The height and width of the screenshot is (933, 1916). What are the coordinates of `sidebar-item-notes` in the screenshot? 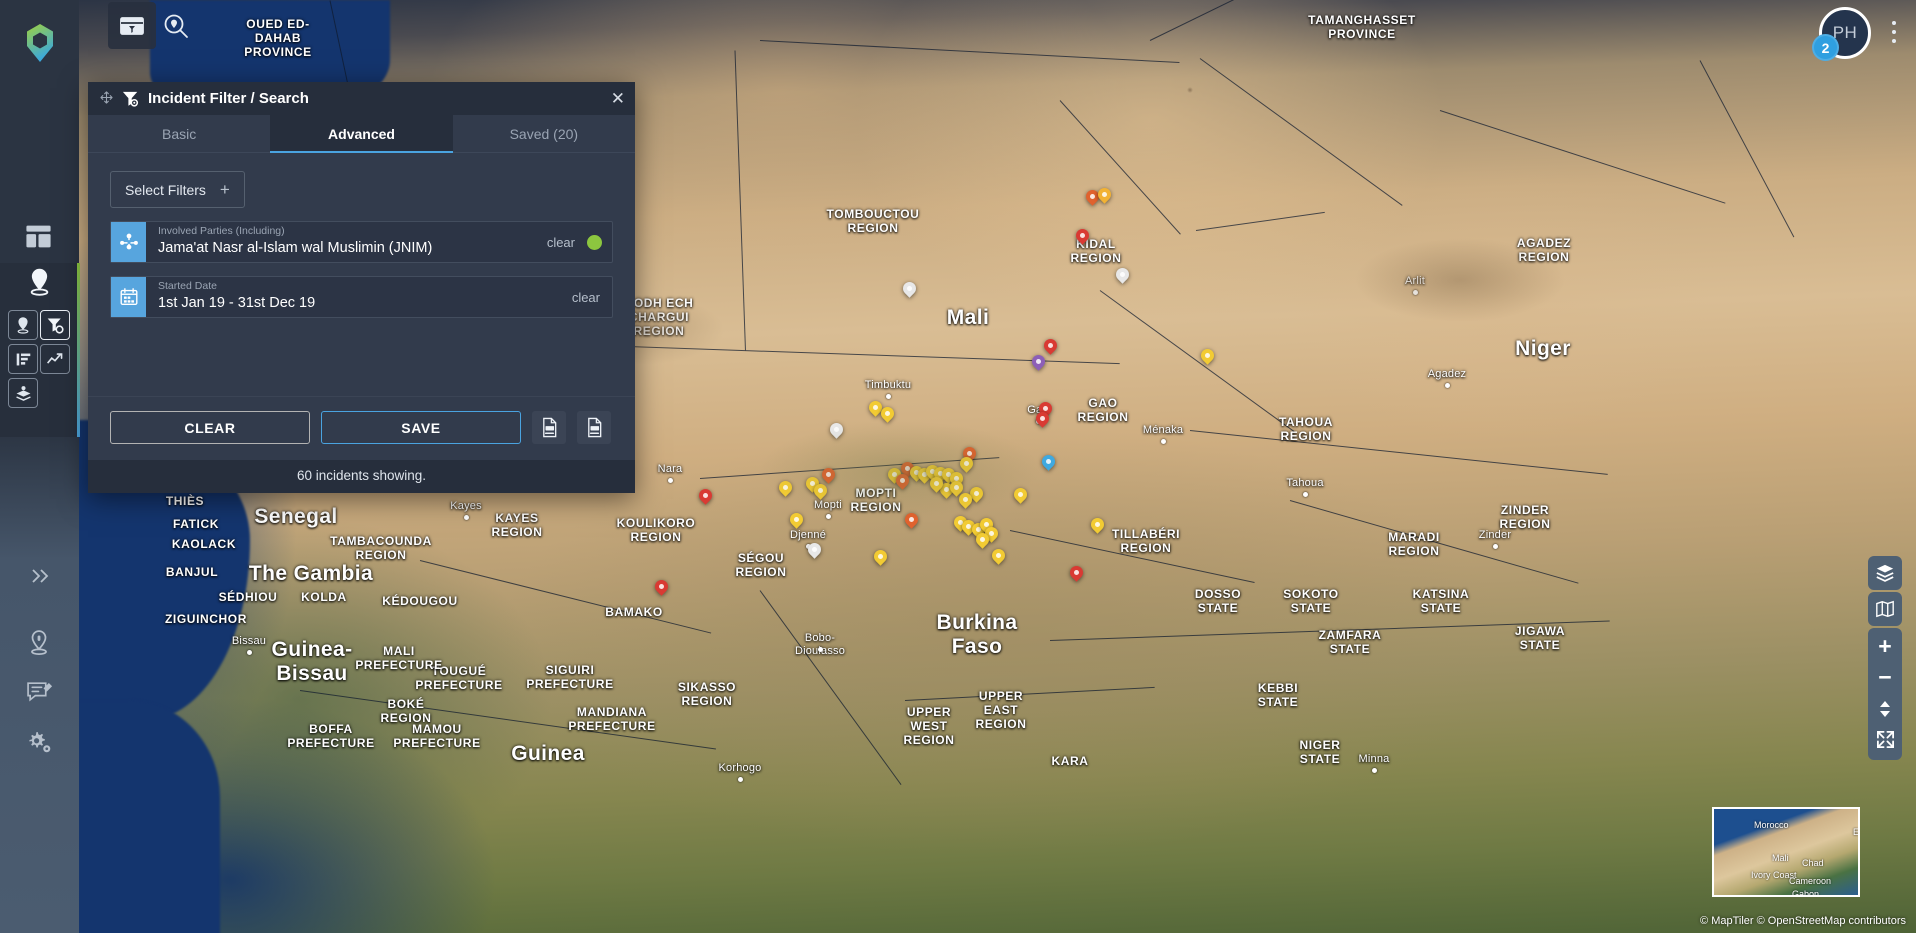 It's located at (39, 692).